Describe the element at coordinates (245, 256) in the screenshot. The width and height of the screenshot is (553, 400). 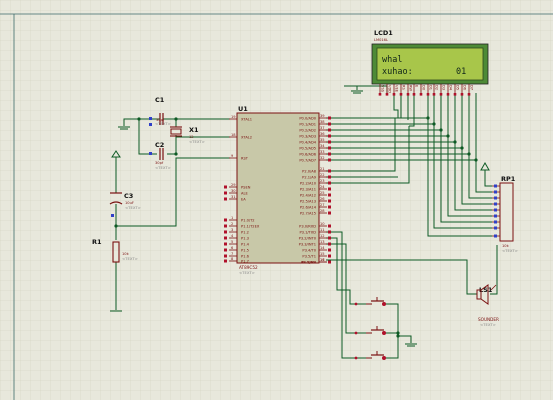
I see `u1-left-pin-label: P1.6` at that location.